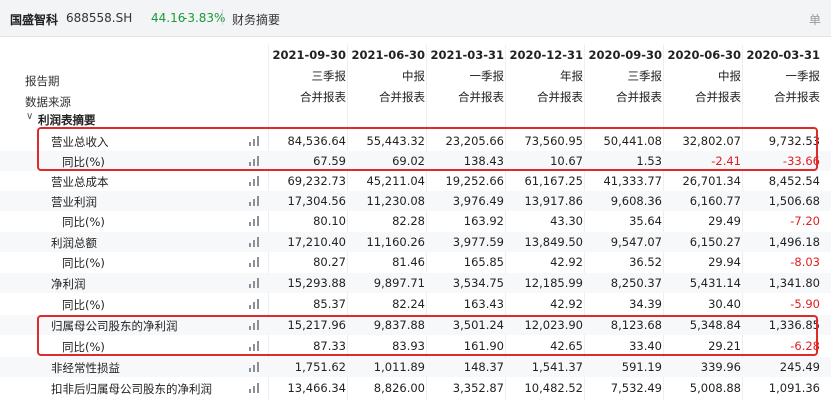 Image resolution: width=831 pixels, height=401 pixels. I want to click on table-cell: 10,482.52, so click(553, 388).